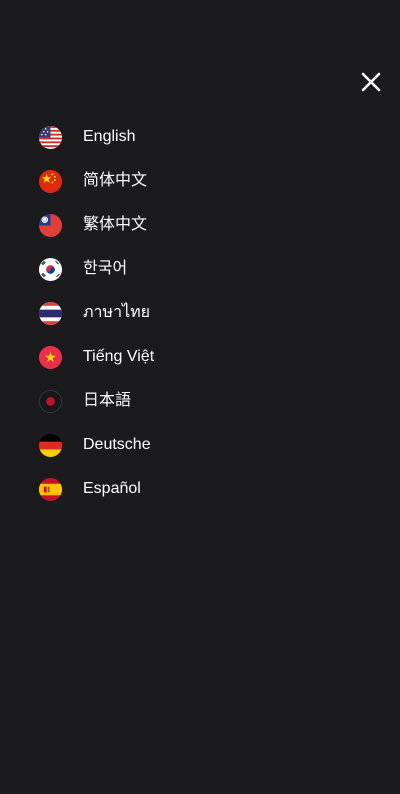  I want to click on language-item-vietnamese: Tiếng Việt, so click(188, 357).